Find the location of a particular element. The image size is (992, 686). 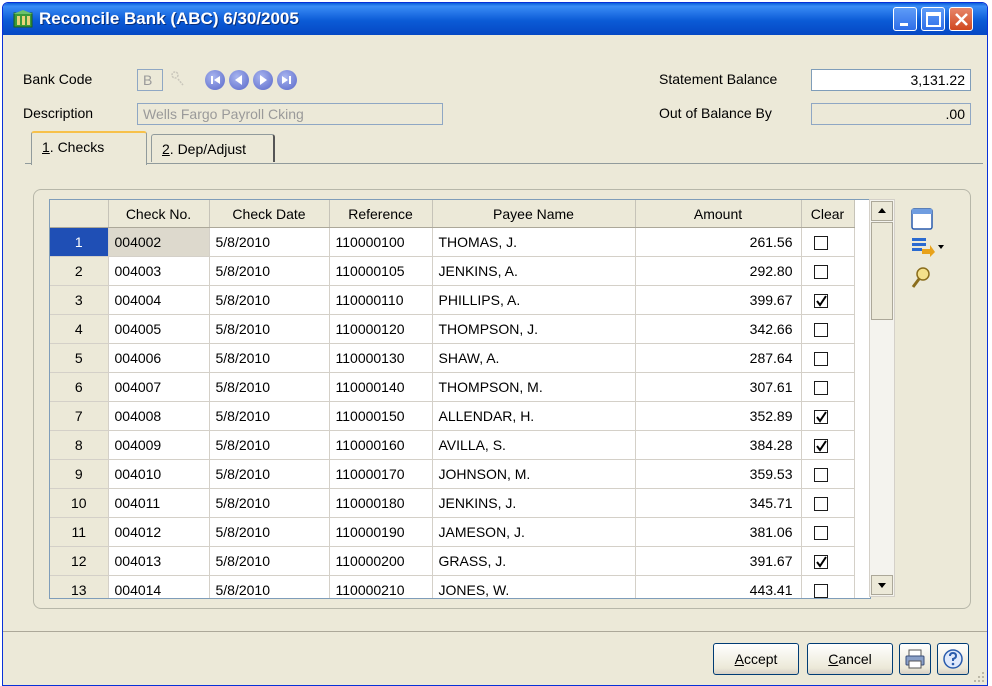

column-header-amount: Amount is located at coordinates (718, 214).